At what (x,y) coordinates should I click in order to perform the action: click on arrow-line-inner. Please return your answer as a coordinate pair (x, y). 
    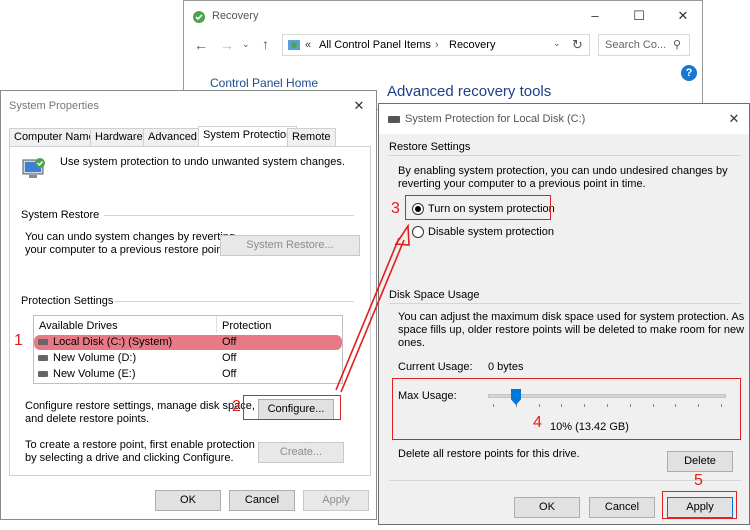
    Looking at the image, I should click on (367, 314).